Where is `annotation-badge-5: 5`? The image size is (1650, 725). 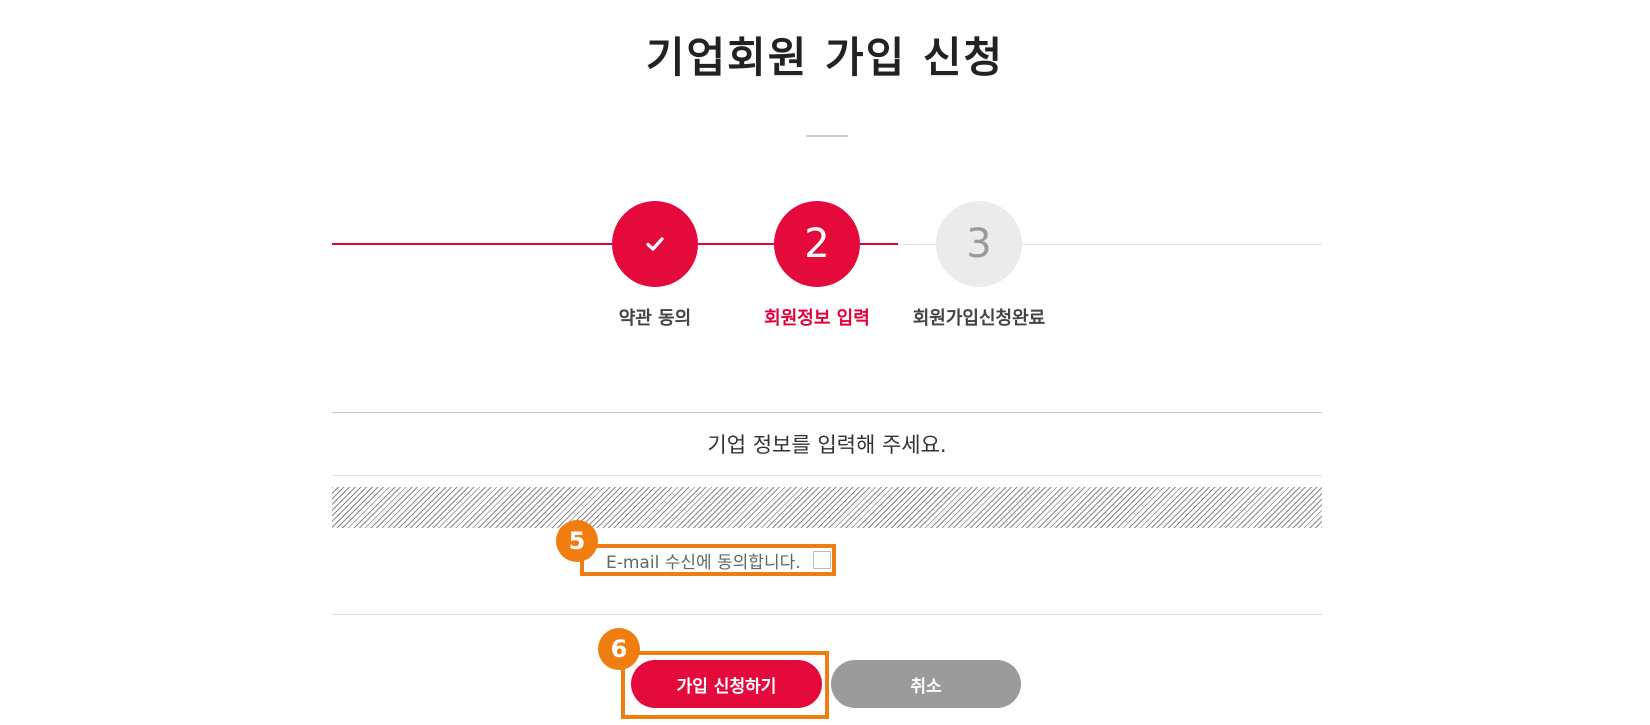 annotation-badge-5: 5 is located at coordinates (577, 541).